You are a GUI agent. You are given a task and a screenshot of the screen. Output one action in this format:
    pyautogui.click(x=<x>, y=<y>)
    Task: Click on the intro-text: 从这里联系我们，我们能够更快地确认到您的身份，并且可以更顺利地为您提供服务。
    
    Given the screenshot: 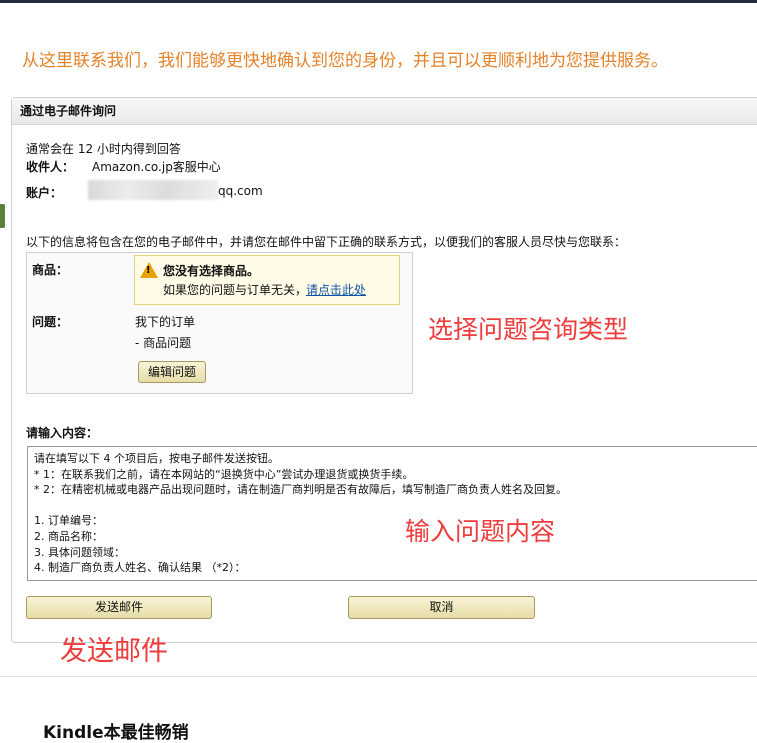 What is the action you would take?
    pyautogui.click(x=345, y=61)
    